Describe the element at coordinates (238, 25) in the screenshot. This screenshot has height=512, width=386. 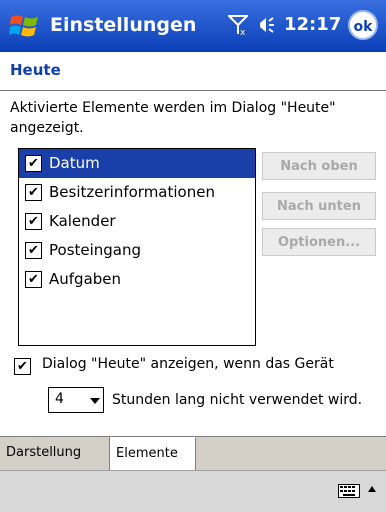
I see `connectivity-icon: x` at that location.